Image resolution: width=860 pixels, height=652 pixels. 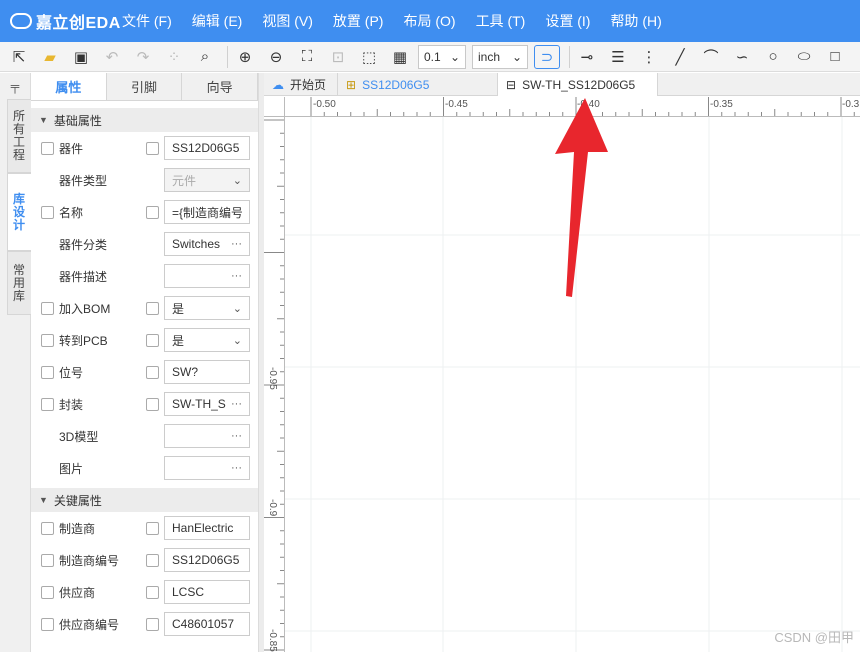 What do you see at coordinates (174, 57) in the screenshot?
I see `group-icon: ⁘` at bounding box center [174, 57].